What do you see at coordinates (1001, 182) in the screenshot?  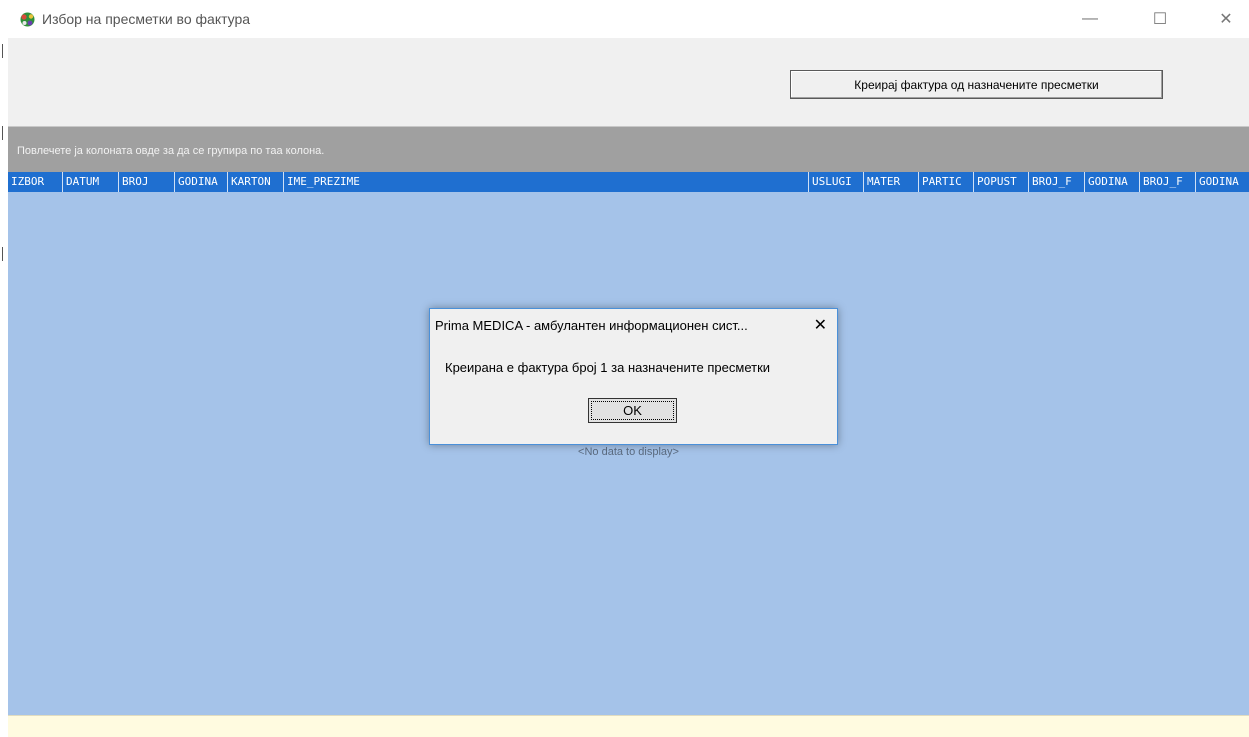 I see `column-header-popust: POPUST` at bounding box center [1001, 182].